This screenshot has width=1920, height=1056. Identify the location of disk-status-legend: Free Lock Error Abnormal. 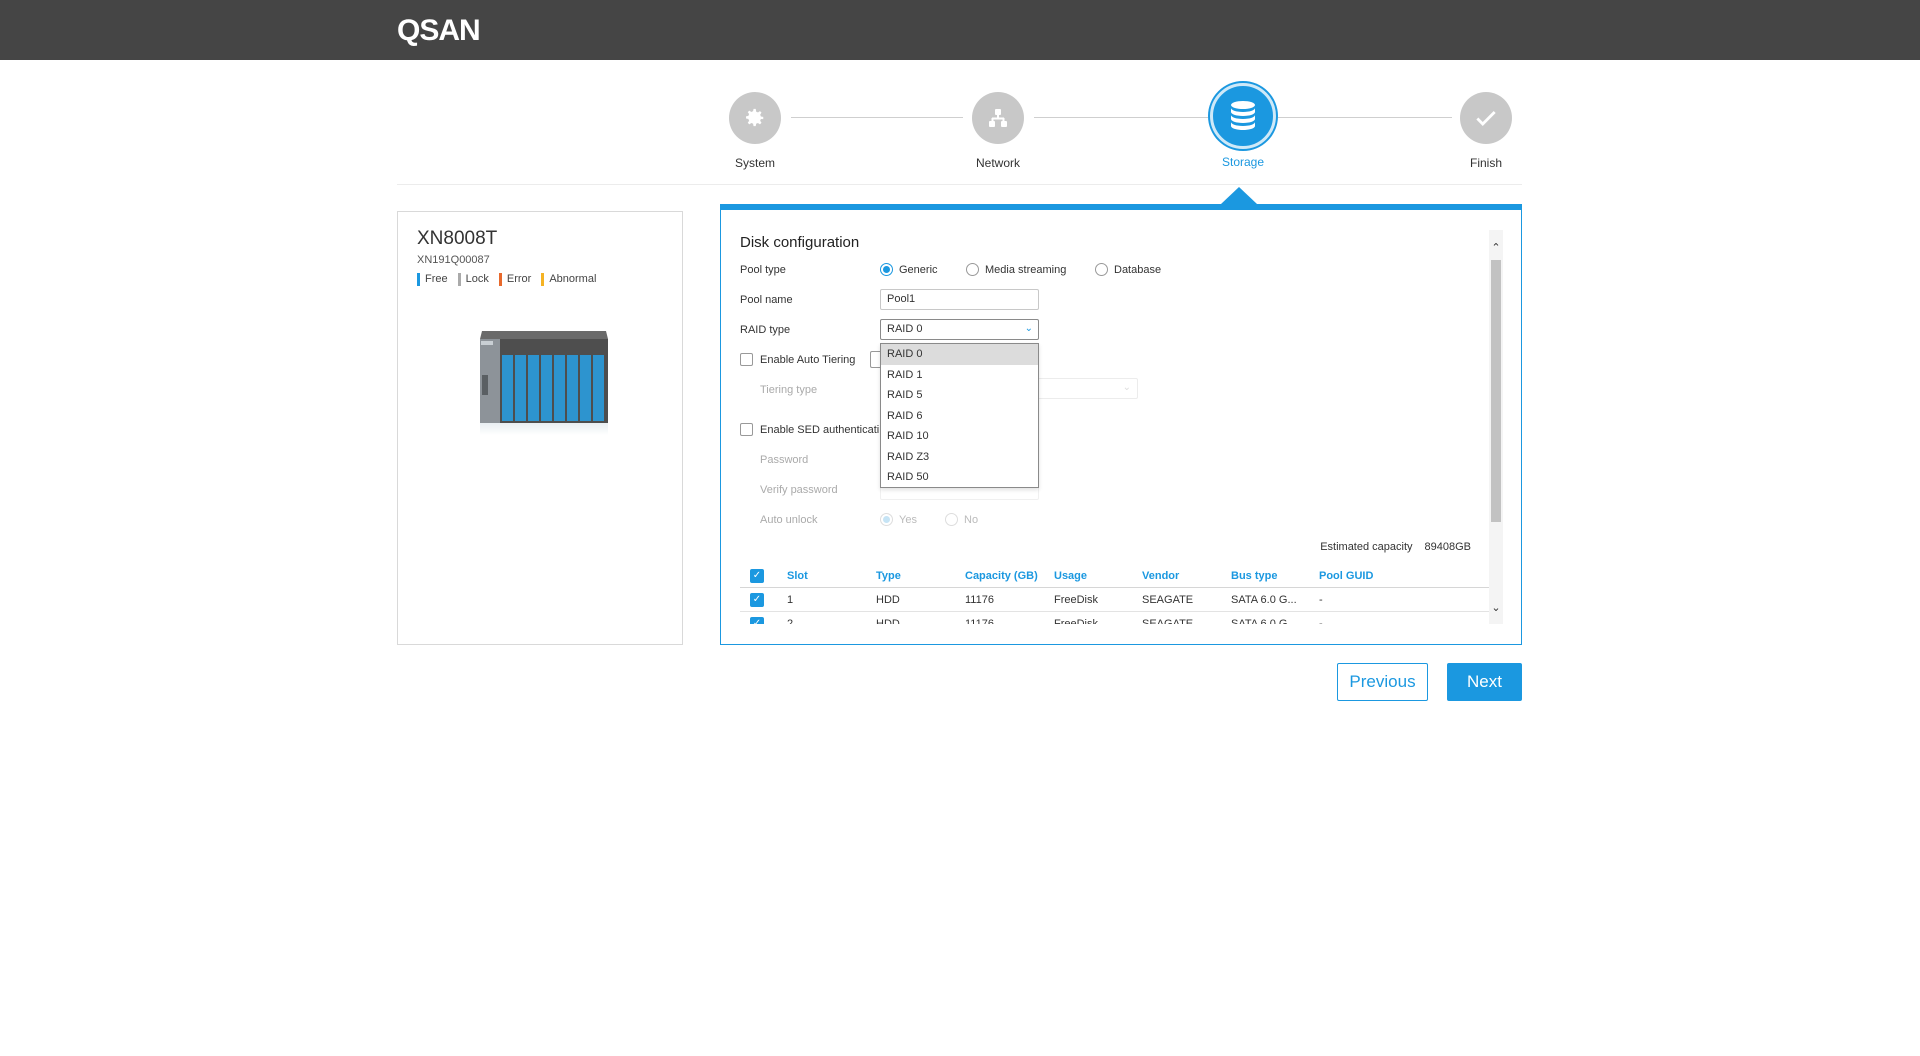
(506, 279).